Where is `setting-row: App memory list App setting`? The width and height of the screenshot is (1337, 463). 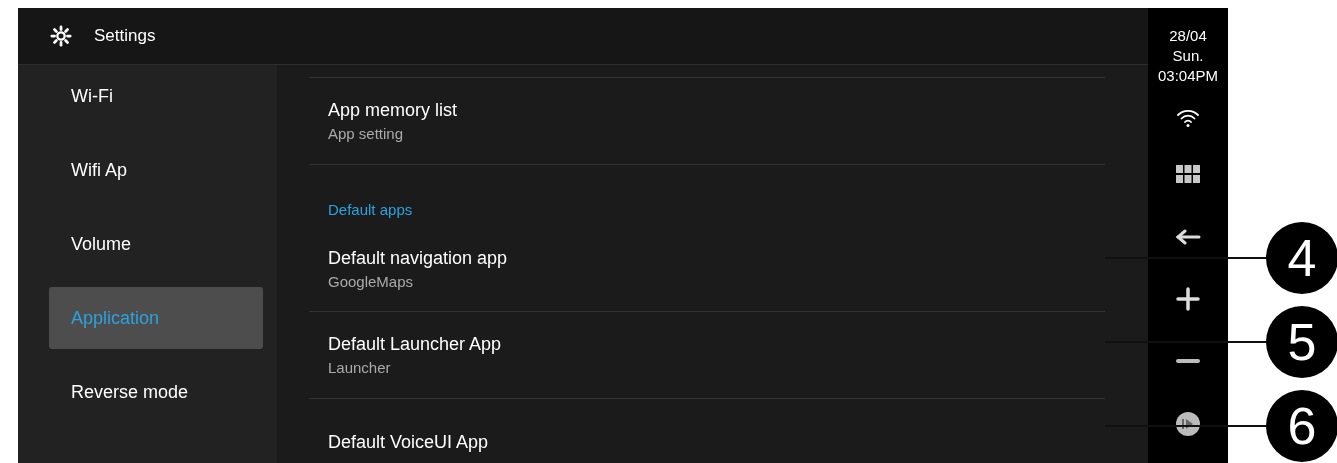
setting-row: App memory list App setting is located at coordinates (707, 120).